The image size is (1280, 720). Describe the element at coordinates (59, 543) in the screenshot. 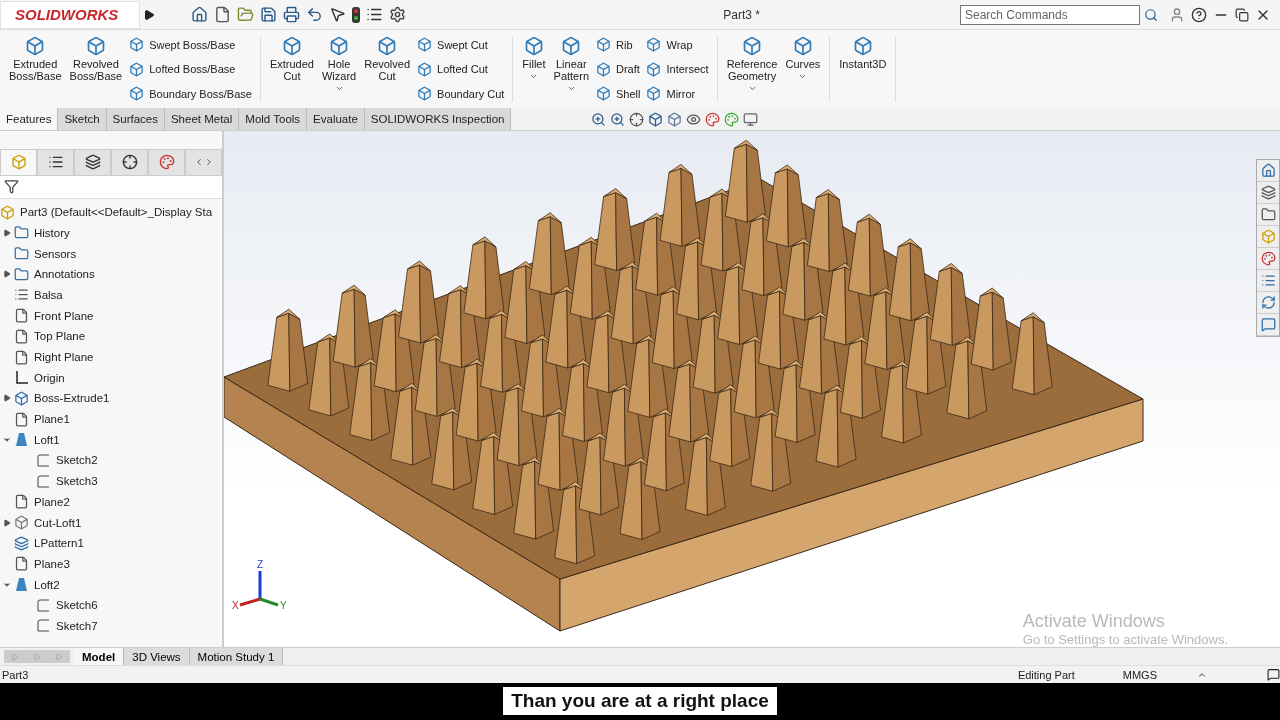

I see `tree-item: LPattern1` at that location.